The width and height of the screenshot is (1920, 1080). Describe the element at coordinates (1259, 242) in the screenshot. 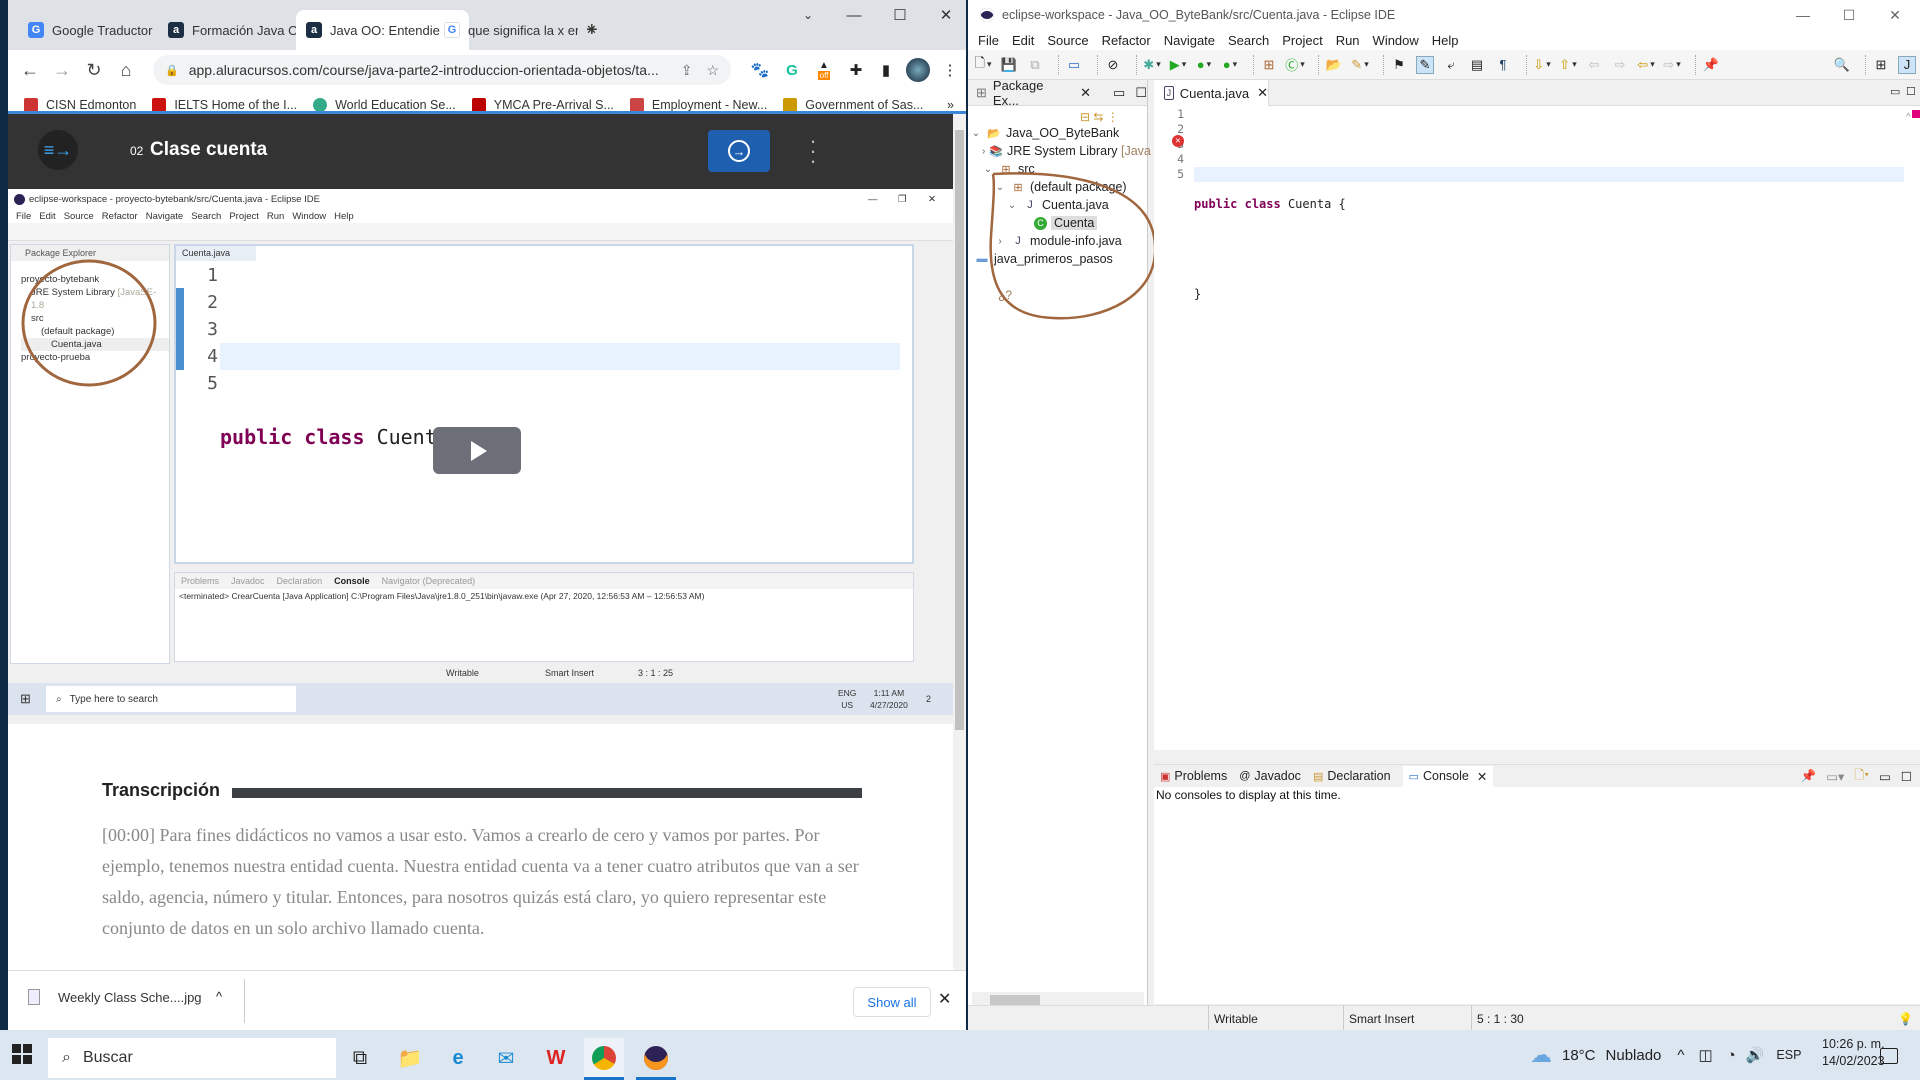

I see `source-code: ✕ public class Cuenta { }` at that location.